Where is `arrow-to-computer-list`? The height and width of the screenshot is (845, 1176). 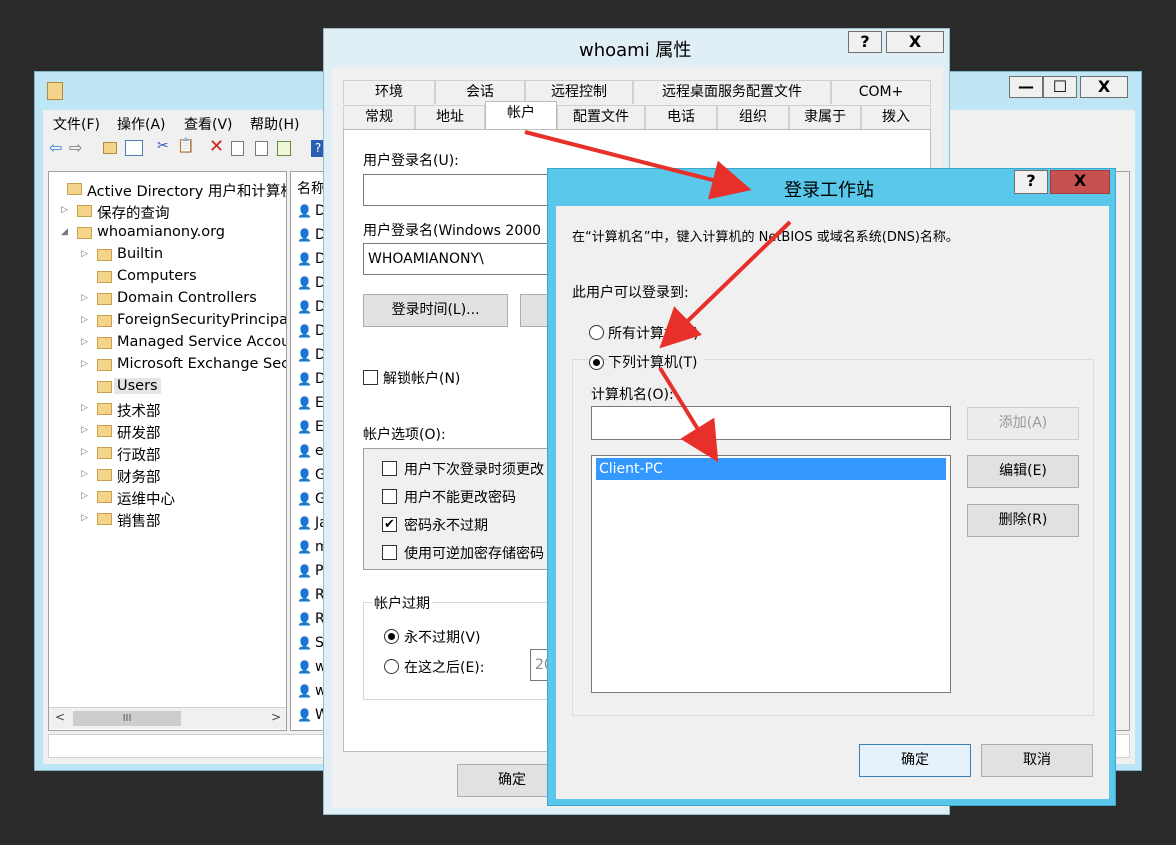 arrow-to-computer-list is located at coordinates (688, 414).